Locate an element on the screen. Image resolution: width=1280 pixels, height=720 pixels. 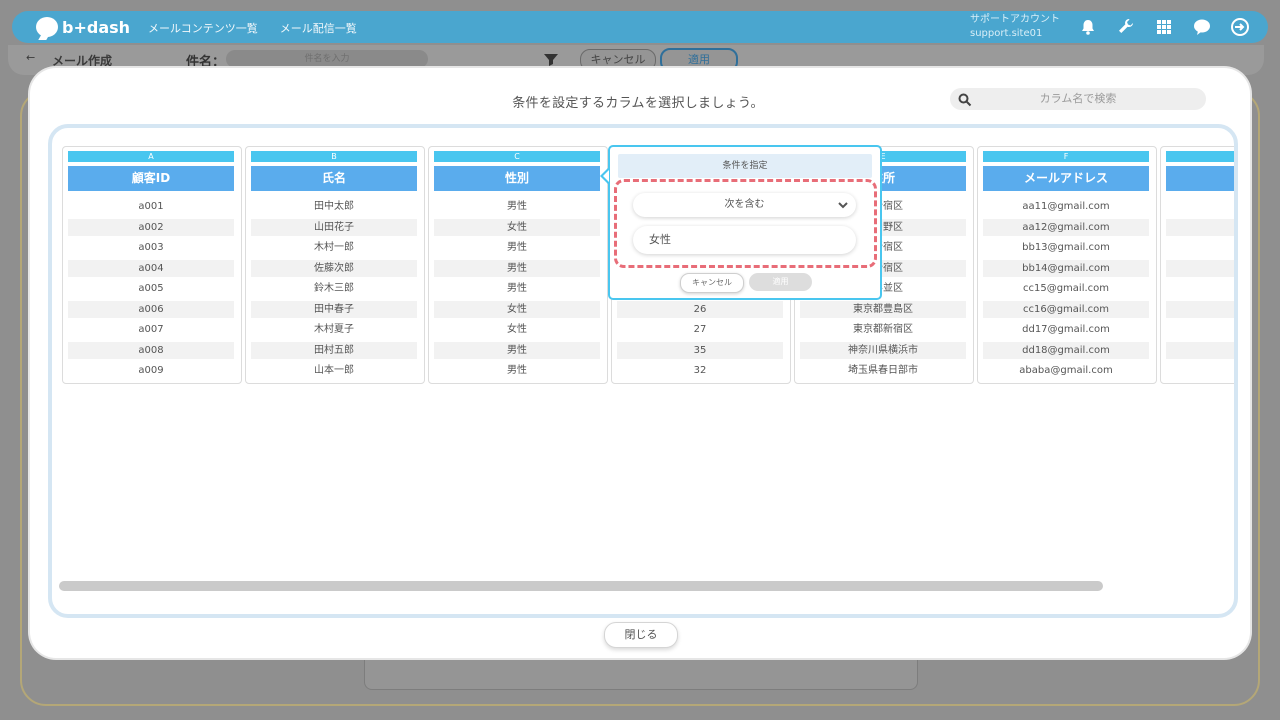
column-cell: ababa@gmail.com is located at coordinates (1066, 370).